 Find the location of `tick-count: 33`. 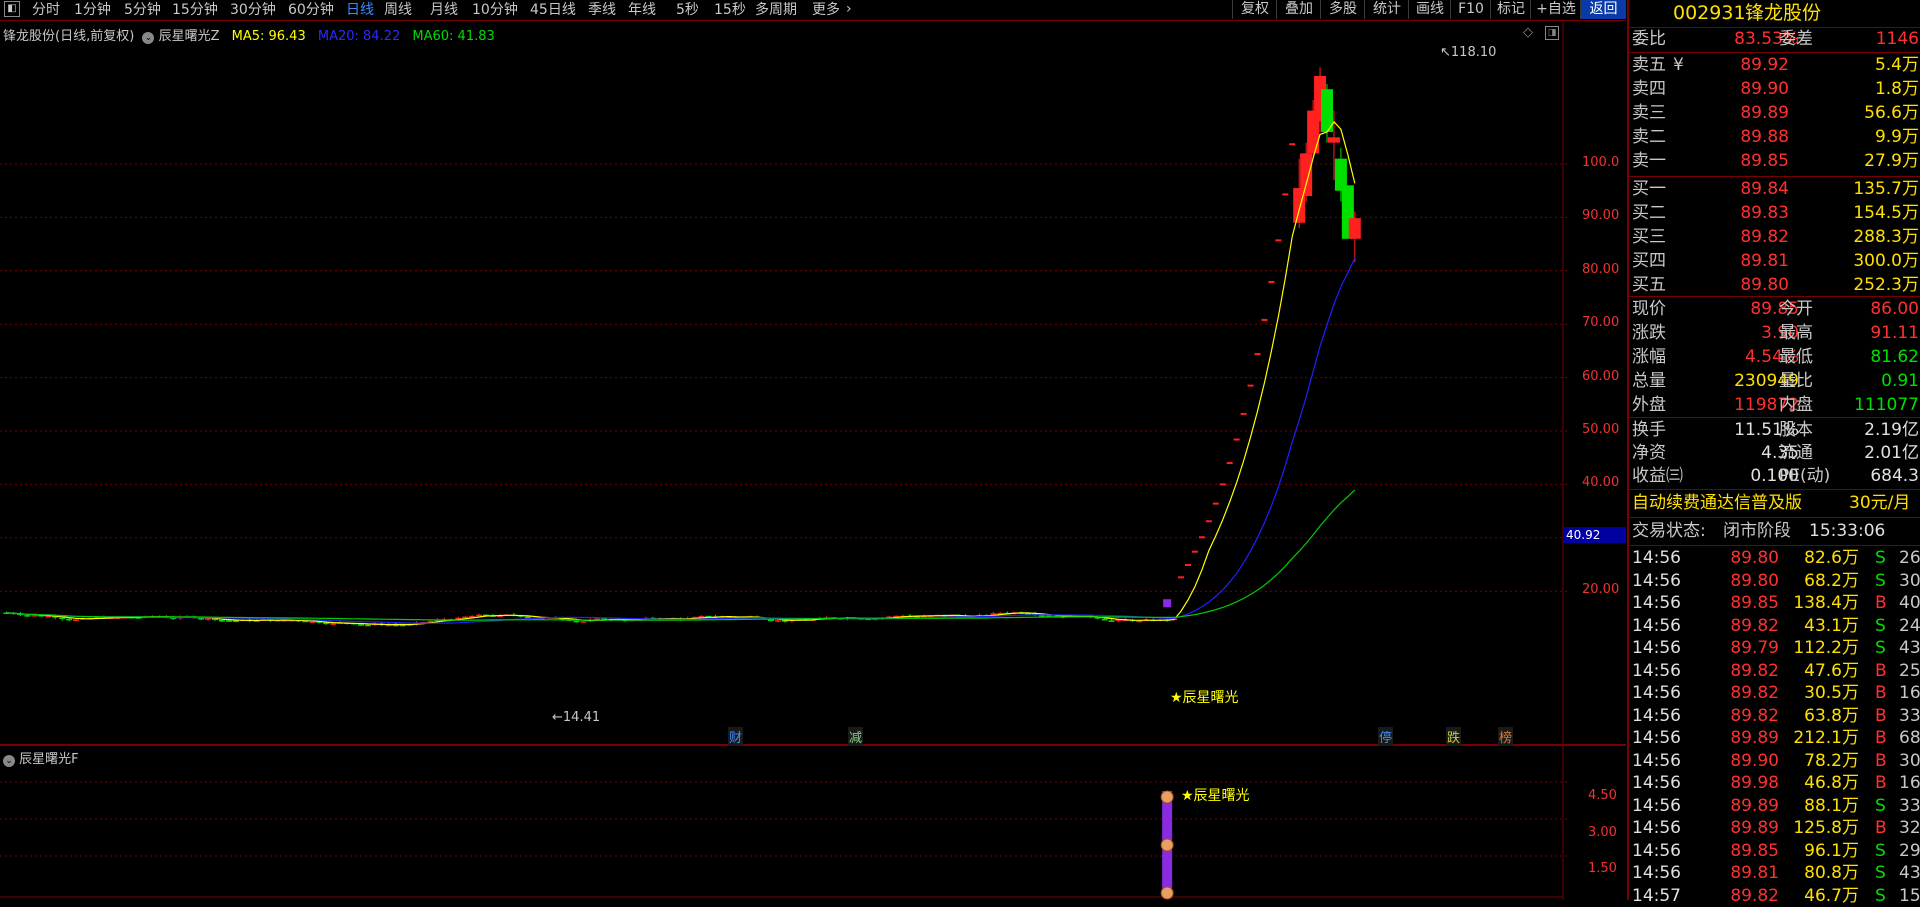

tick-count: 33 is located at coordinates (1909, 805).